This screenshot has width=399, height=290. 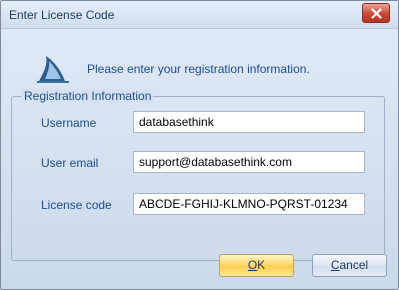 I want to click on username-label: Username, so click(x=69, y=123).